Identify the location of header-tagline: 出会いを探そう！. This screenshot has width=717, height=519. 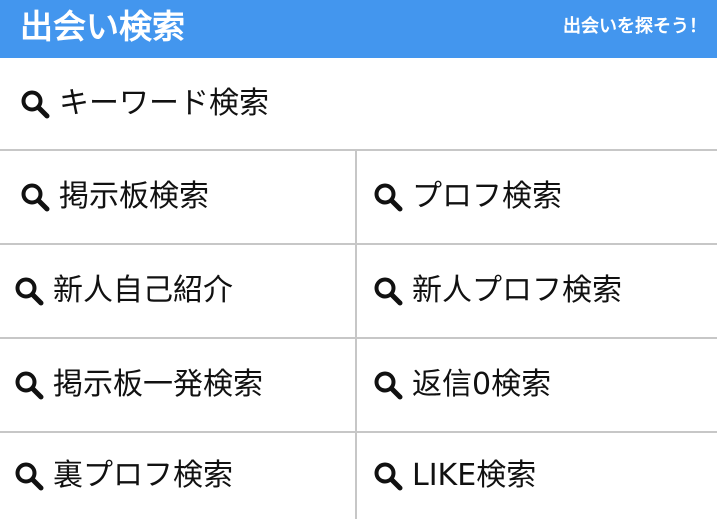
(635, 26).